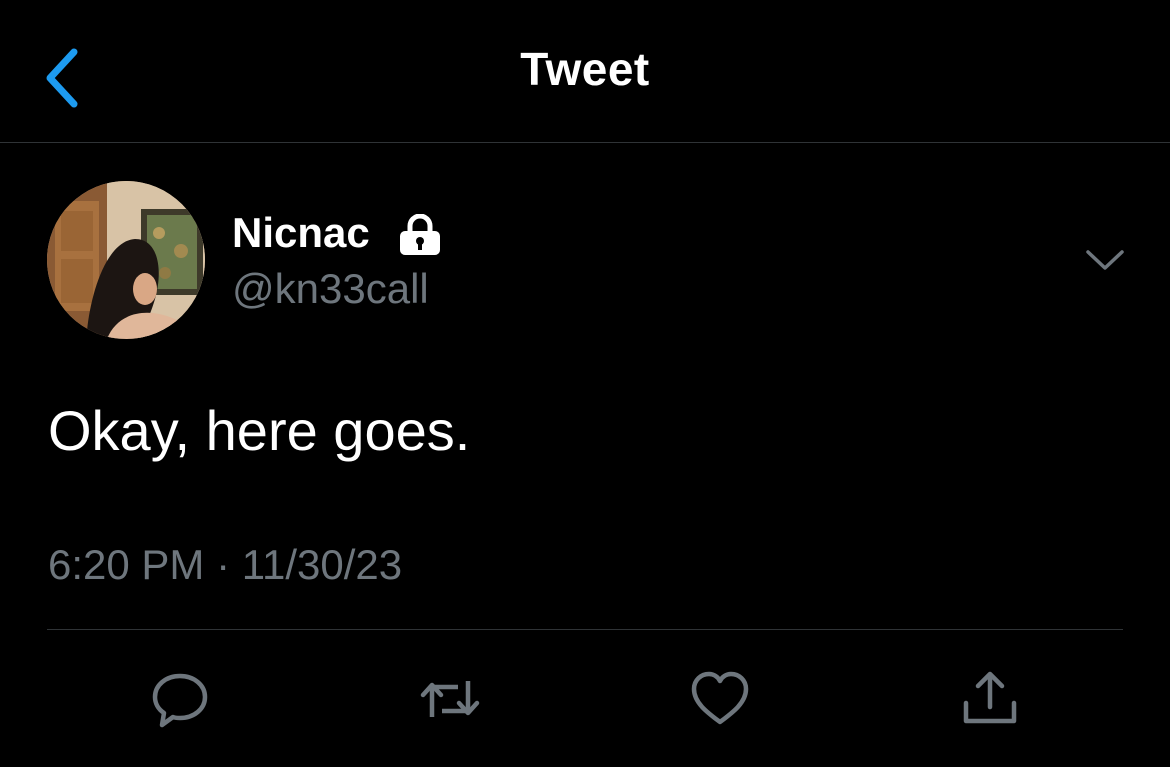  I want to click on avatar, so click(126, 260).